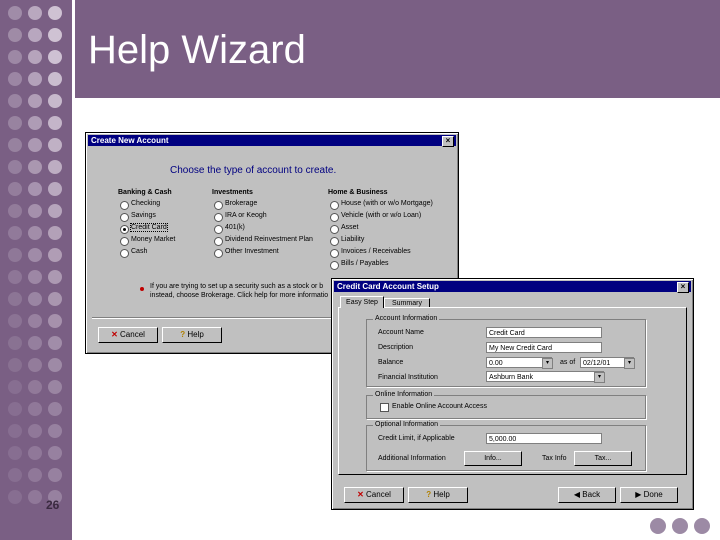  I want to click on help-button: ? Help, so click(192, 335).